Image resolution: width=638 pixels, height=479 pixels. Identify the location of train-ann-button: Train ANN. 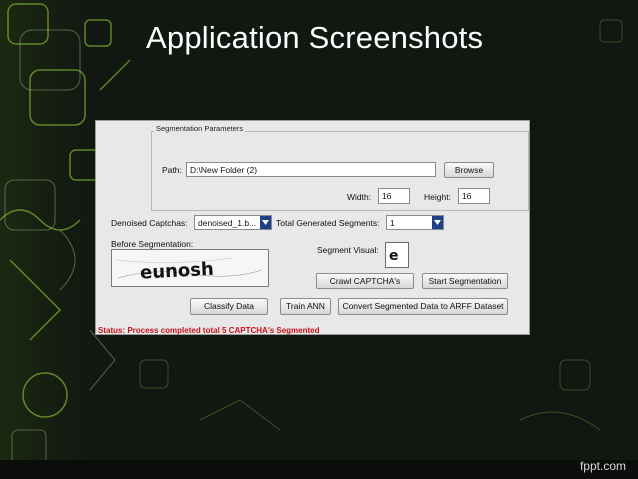
(305, 306).